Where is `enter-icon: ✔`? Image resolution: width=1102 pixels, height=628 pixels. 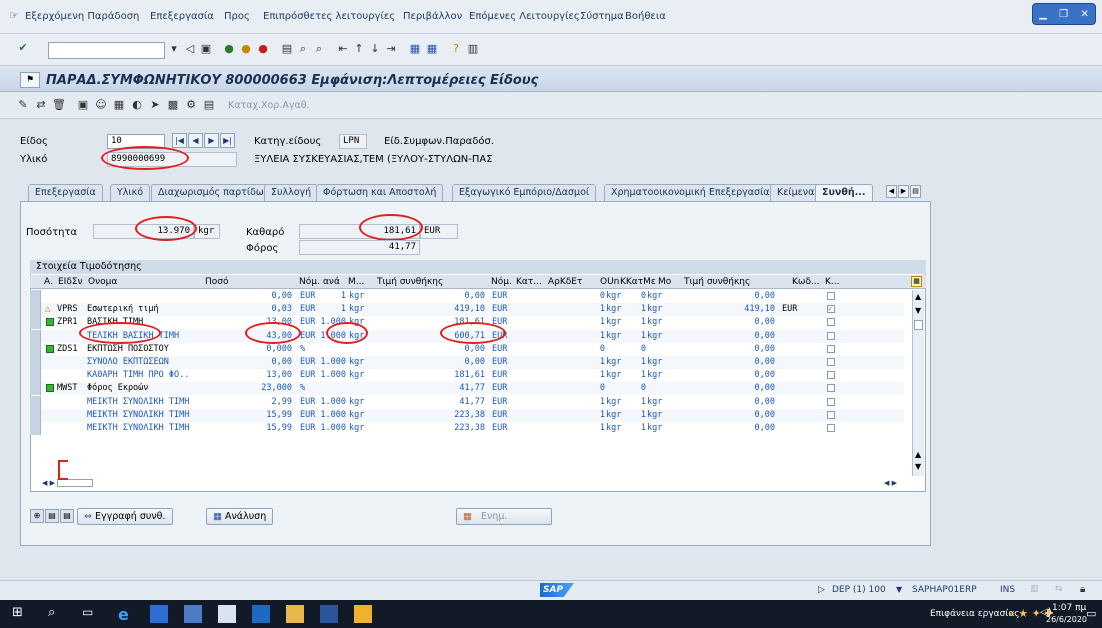
enter-icon: ✔ is located at coordinates (23, 48).